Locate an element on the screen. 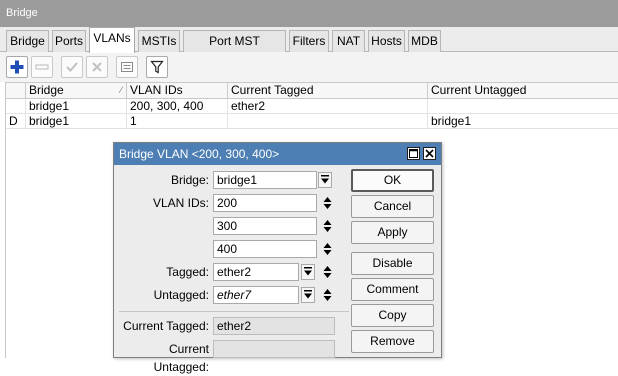 This screenshot has height=376, width=618. disable-button is located at coordinates (97, 67).